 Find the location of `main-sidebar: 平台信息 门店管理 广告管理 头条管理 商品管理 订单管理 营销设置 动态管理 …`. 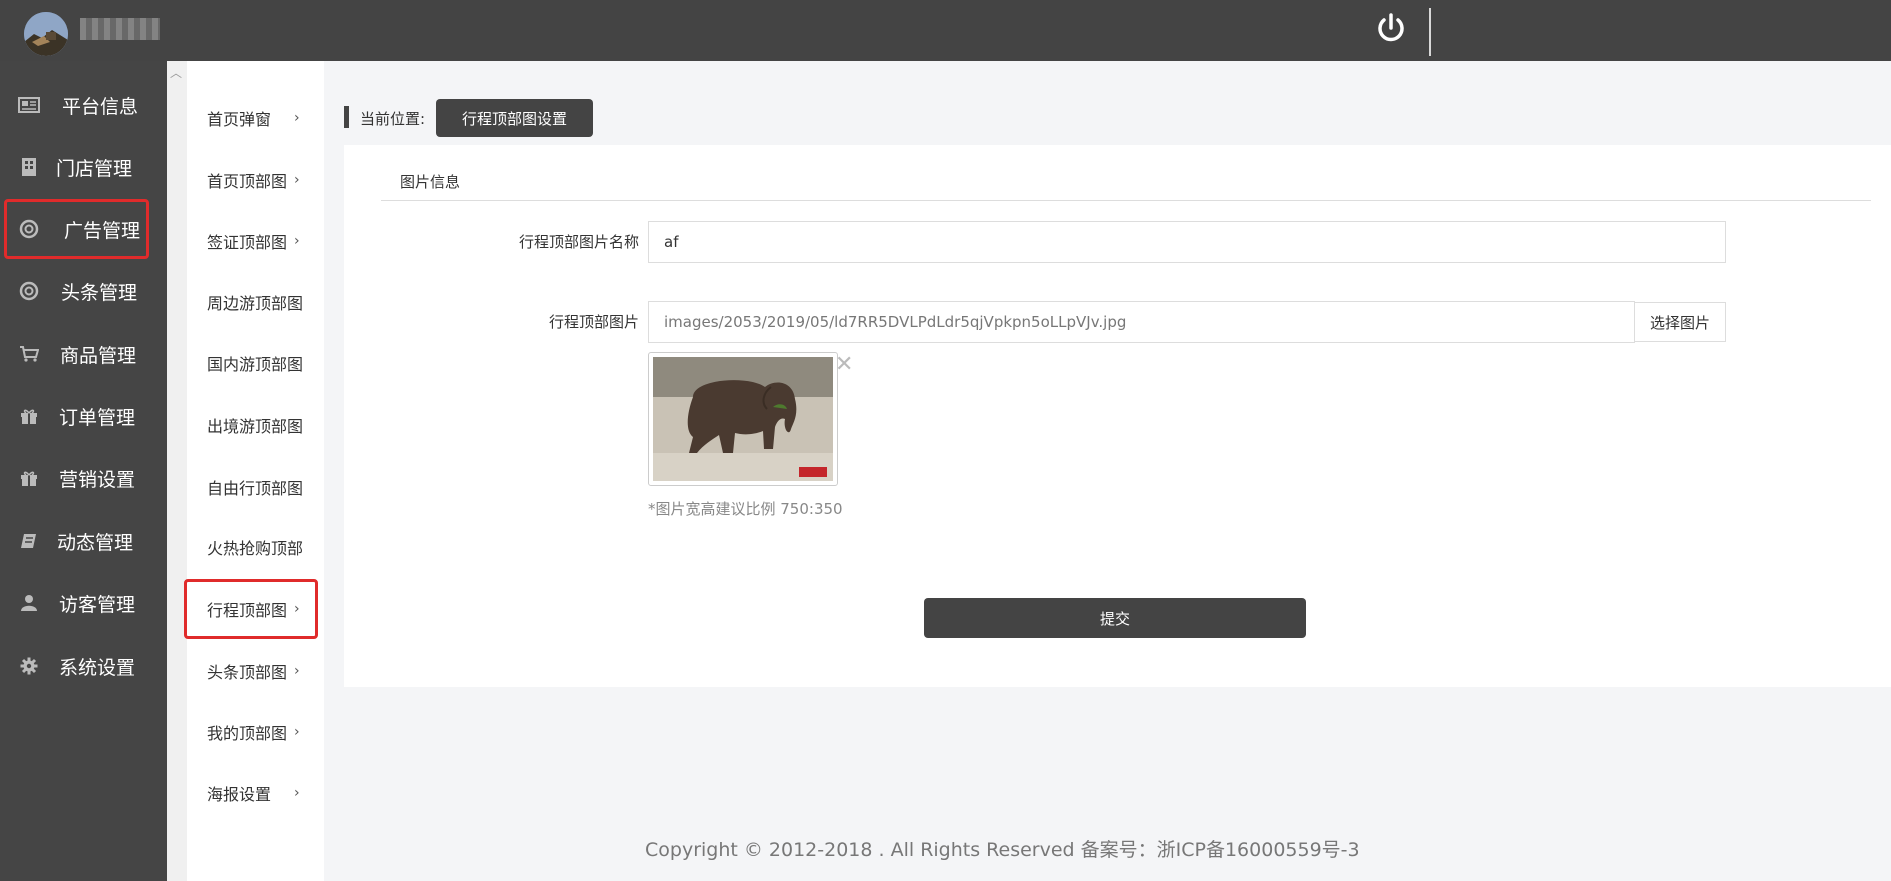

main-sidebar: 平台信息 门店管理 广告管理 头条管理 商品管理 订单管理 营销设置 动态管理 … is located at coordinates (83, 471).